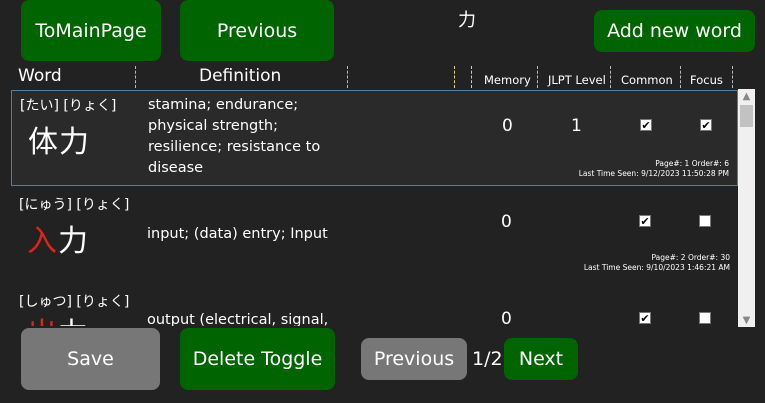 This screenshot has width=765, height=403. What do you see at coordinates (746, 96) in the screenshot?
I see `chevron-up-icon: ▲` at bounding box center [746, 96].